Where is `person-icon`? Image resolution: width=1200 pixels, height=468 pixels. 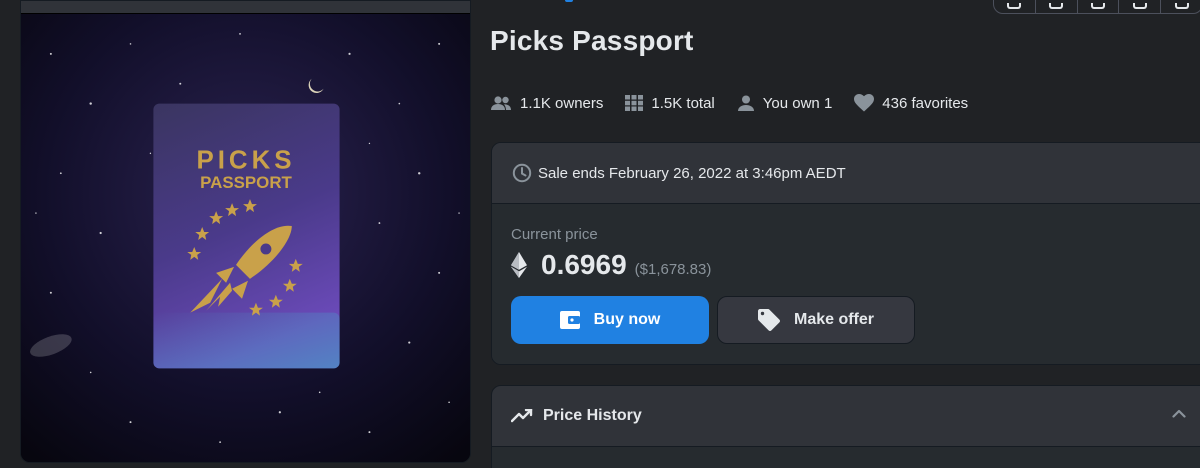 person-icon is located at coordinates (745, 103).